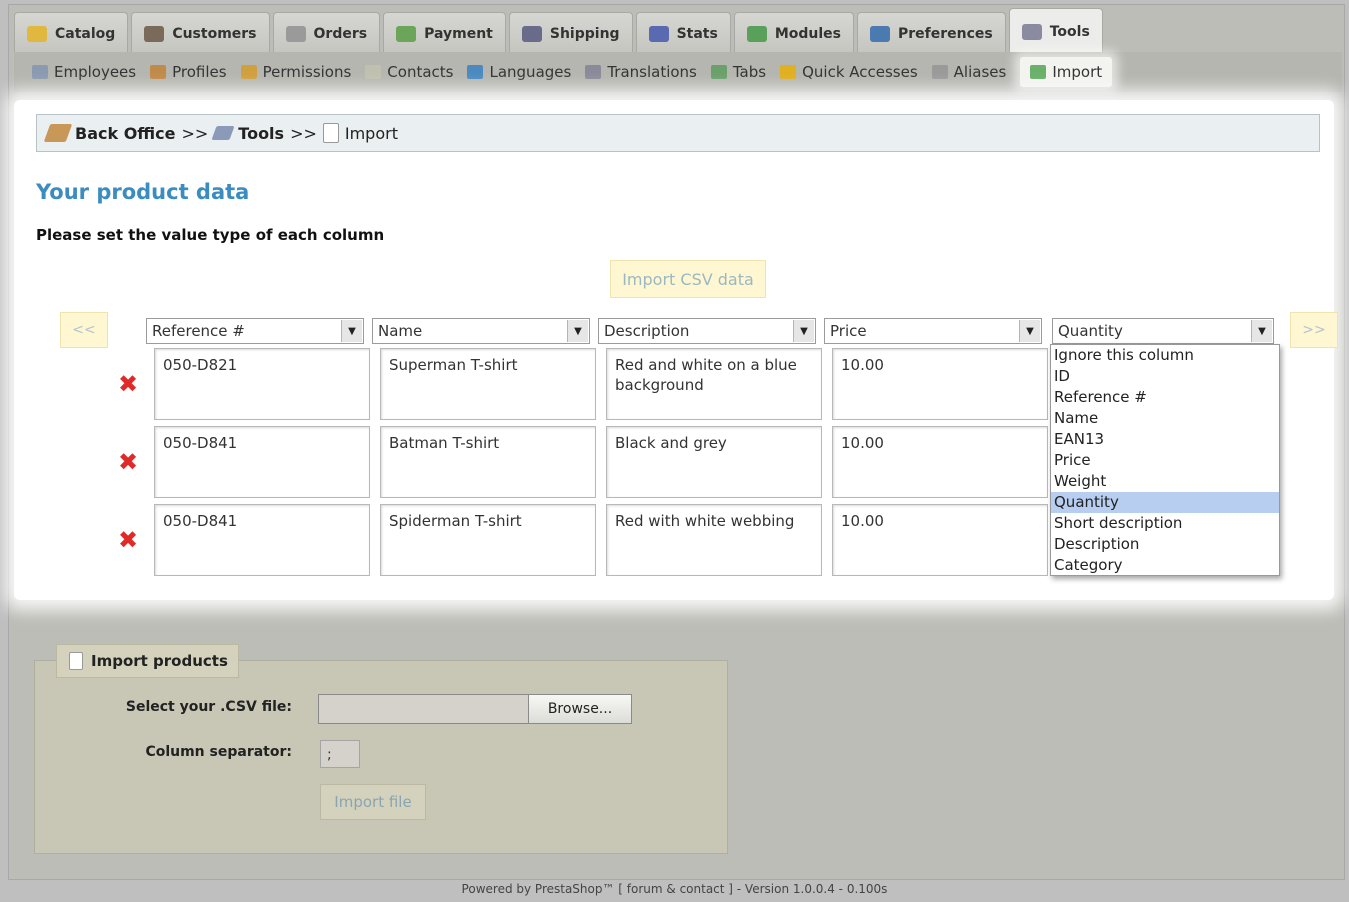 This screenshot has height=902, width=1349. I want to click on profiles-icon, so click(158, 72).